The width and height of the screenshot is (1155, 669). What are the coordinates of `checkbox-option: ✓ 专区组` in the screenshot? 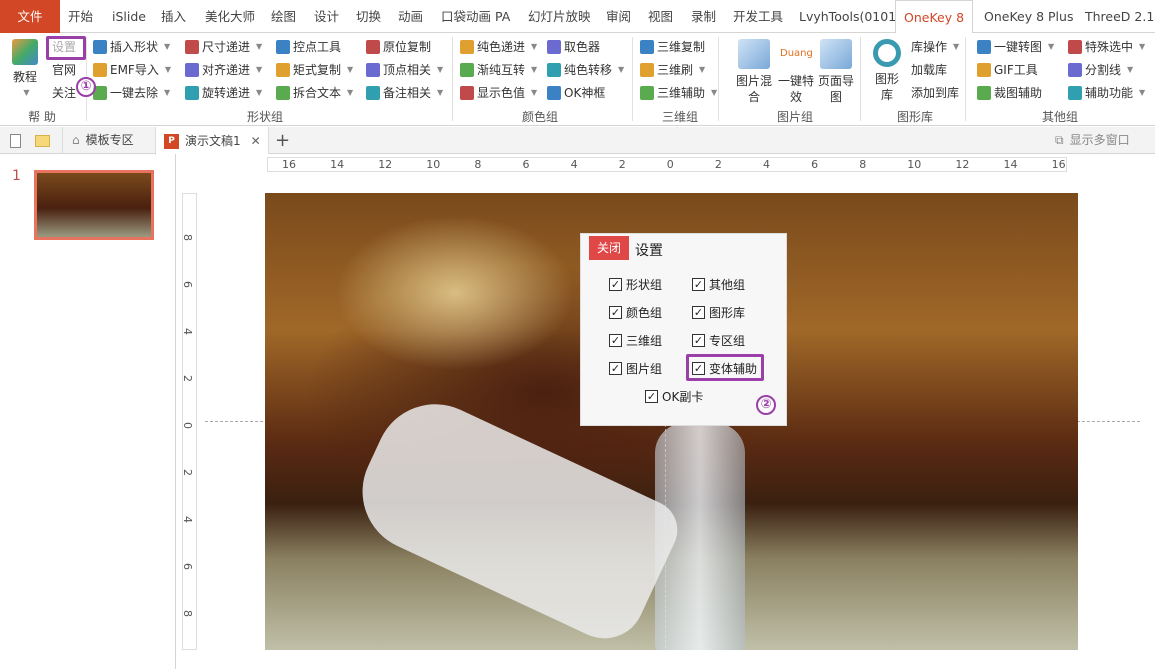 It's located at (718, 340).